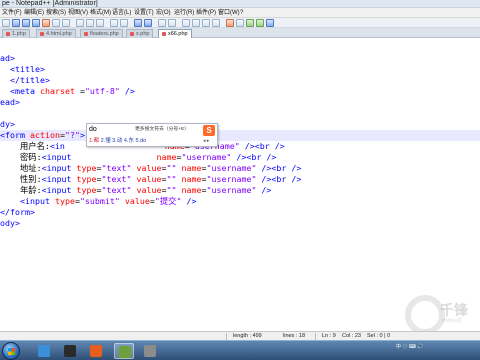 The height and width of the screenshot is (360, 480). What do you see at coordinates (294, 336) in the screenshot?
I see `status-lines: lines : 18` at bounding box center [294, 336].